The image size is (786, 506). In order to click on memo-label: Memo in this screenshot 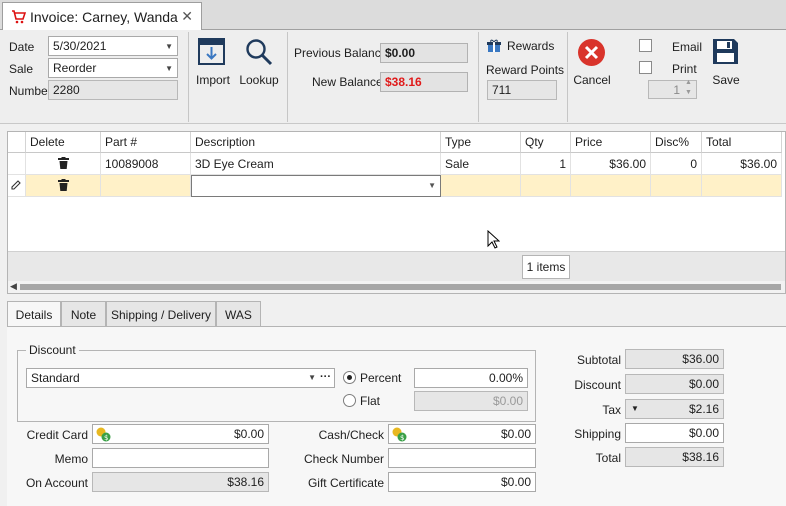, I will do `click(71, 459)`.